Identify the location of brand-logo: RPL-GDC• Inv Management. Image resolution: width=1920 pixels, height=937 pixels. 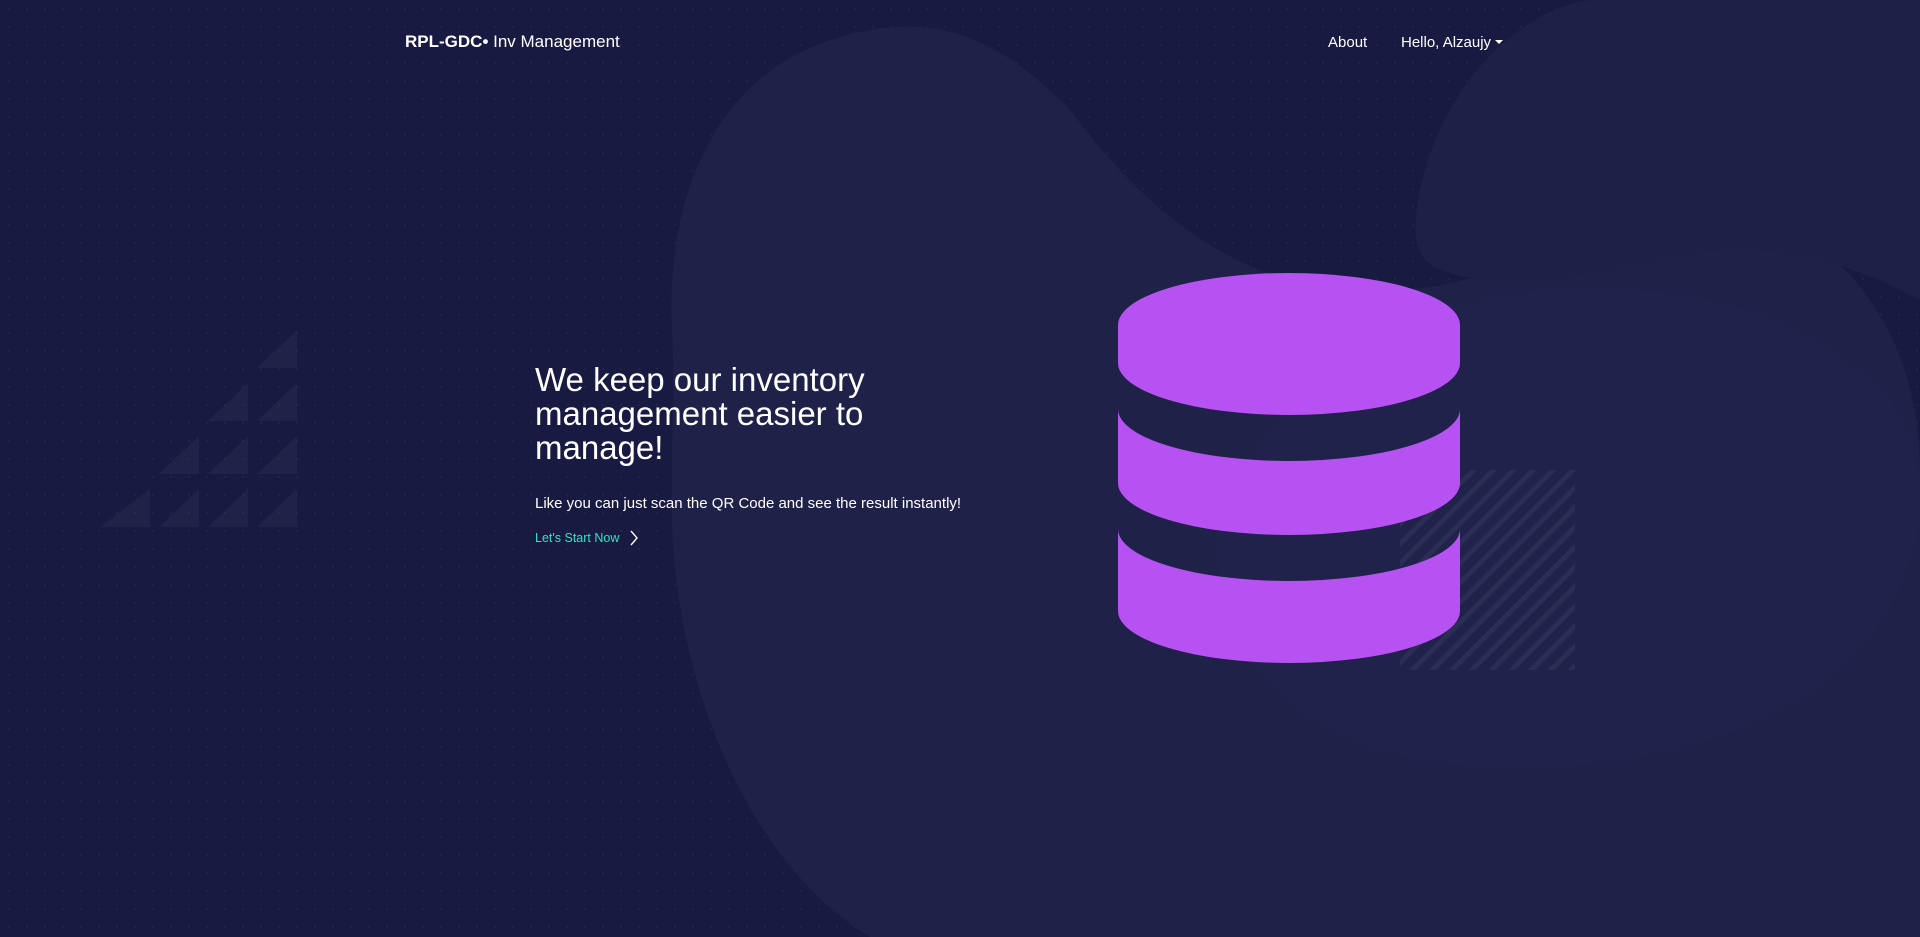
(512, 42).